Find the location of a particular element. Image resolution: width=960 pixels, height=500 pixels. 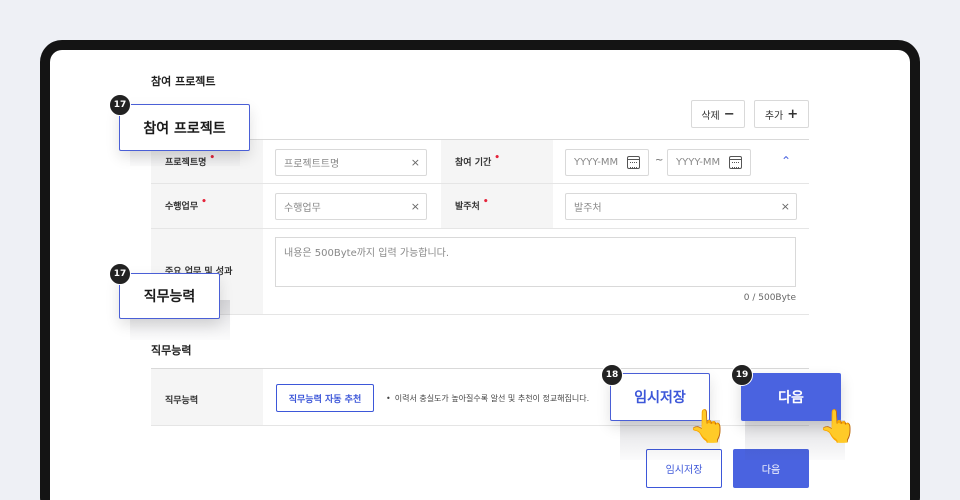

date-end-input: YYYY-MM is located at coordinates (709, 162).